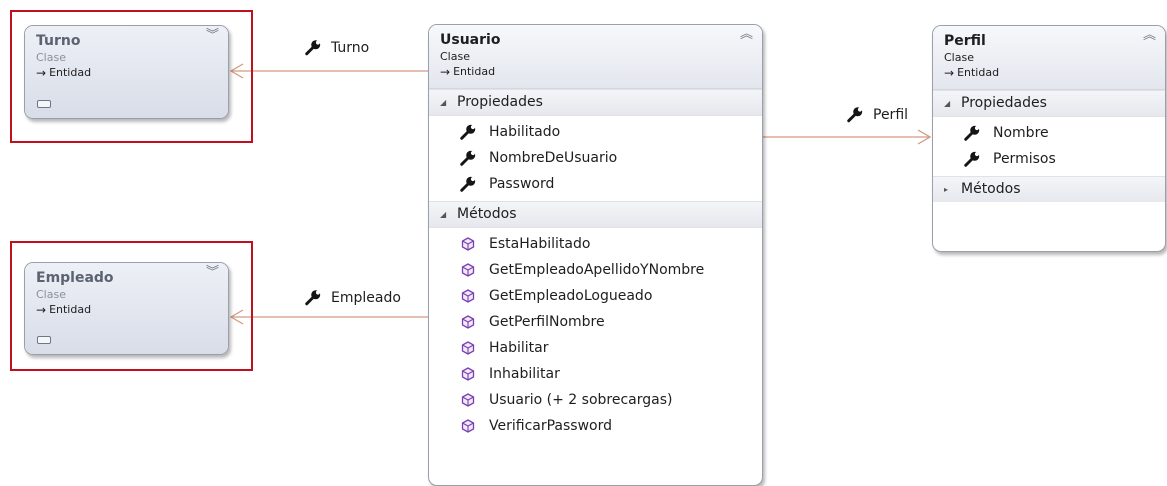  I want to click on property-name: Habilitado, so click(525, 132).